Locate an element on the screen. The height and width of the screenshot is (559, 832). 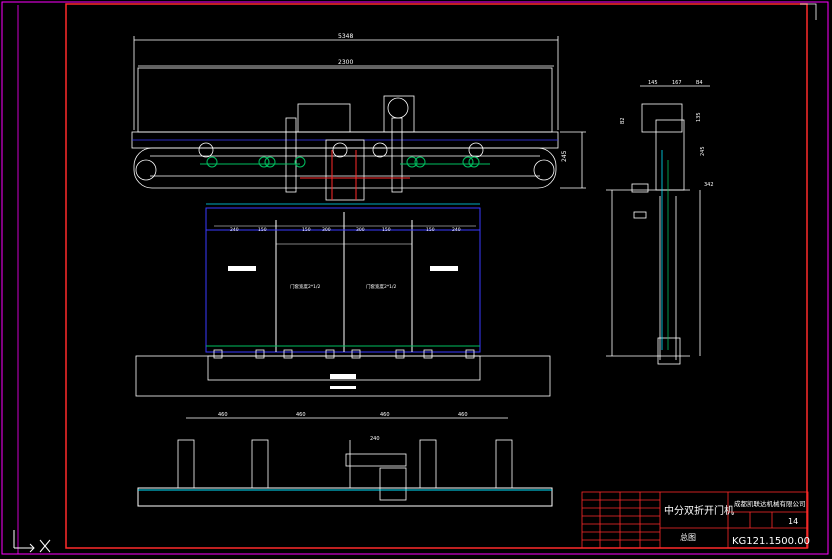
red-center-parts is located at coordinates (355, 175).